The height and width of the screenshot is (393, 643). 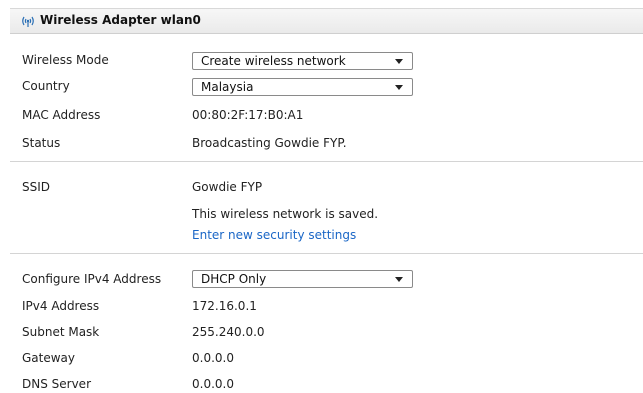 I want to click on security-settings-link: Enter new security settings, so click(x=274, y=235).